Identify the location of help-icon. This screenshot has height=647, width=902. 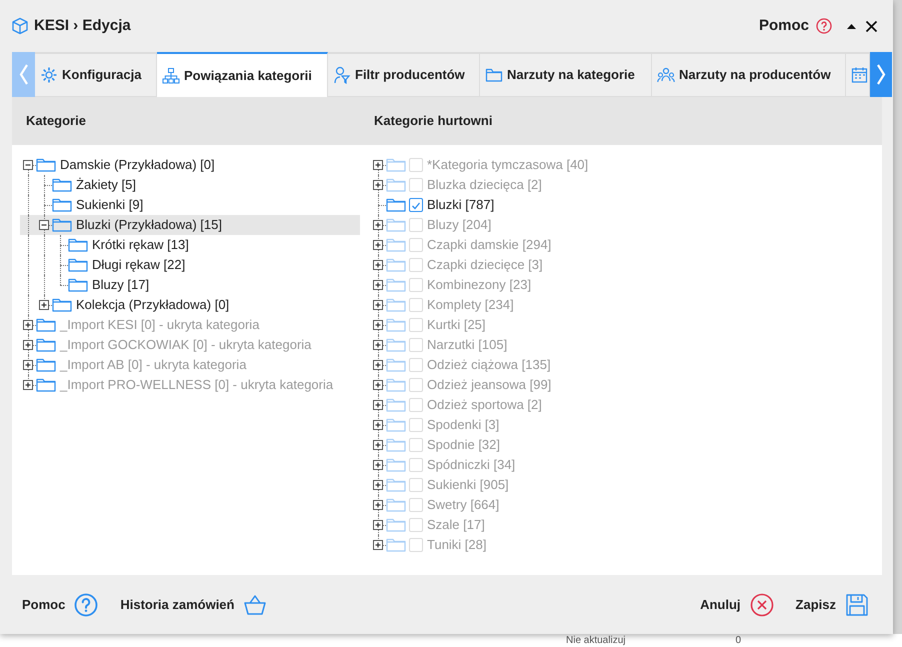
(824, 26).